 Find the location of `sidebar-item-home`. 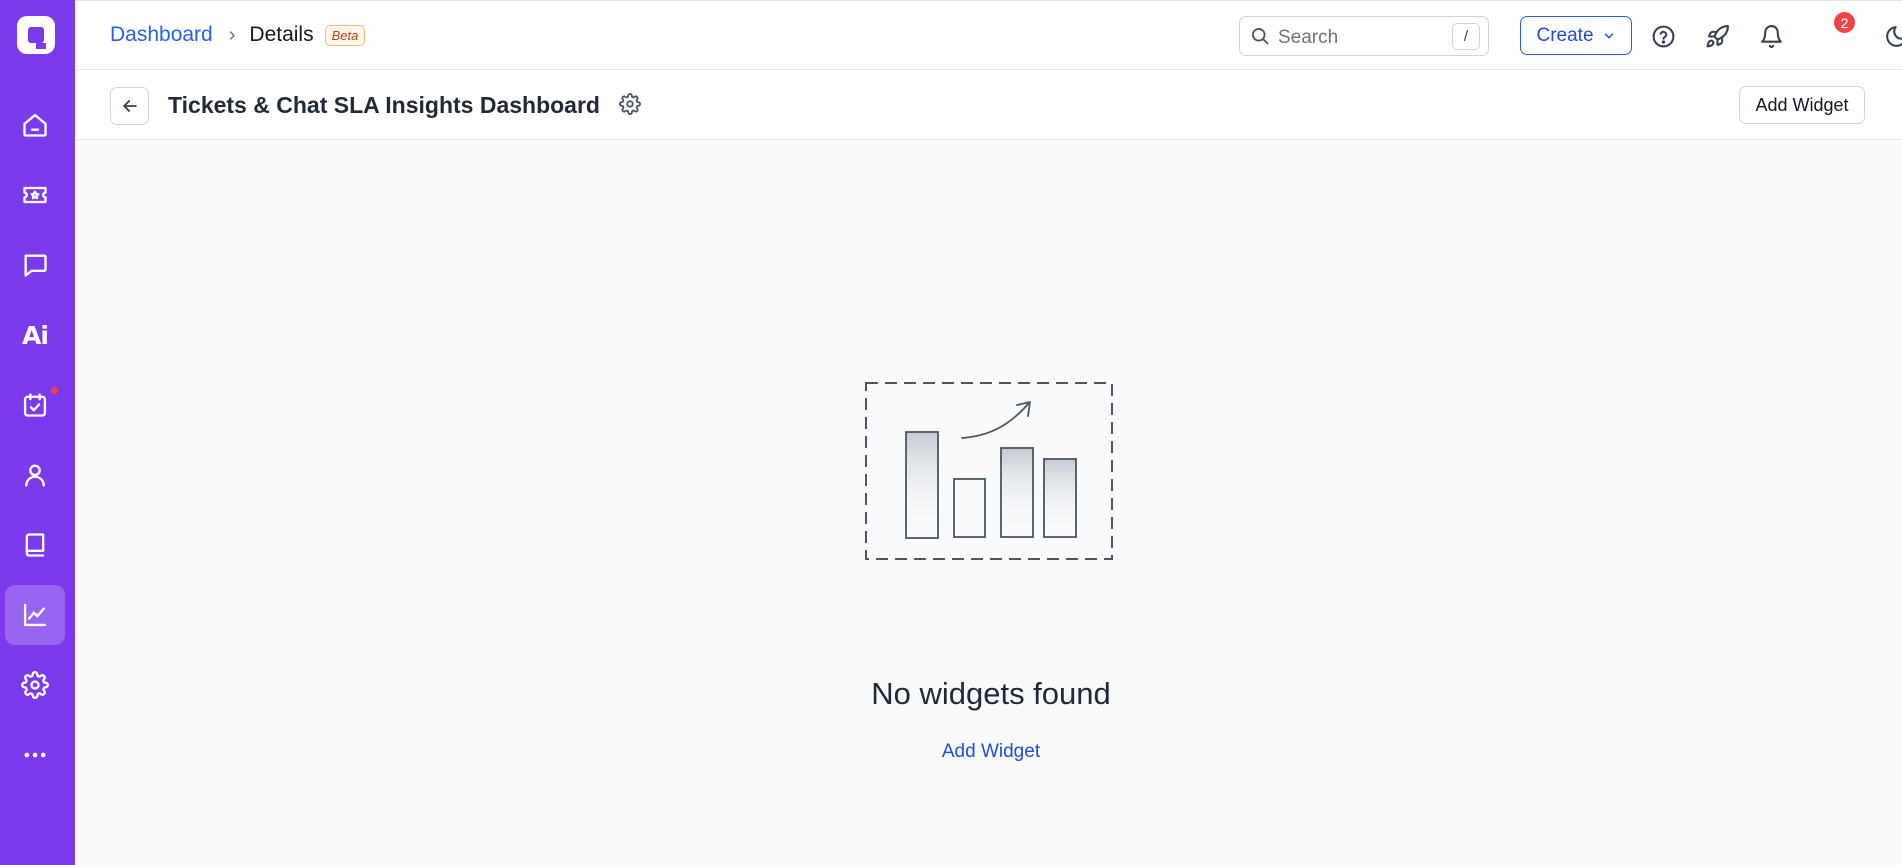

sidebar-item-home is located at coordinates (35, 125).